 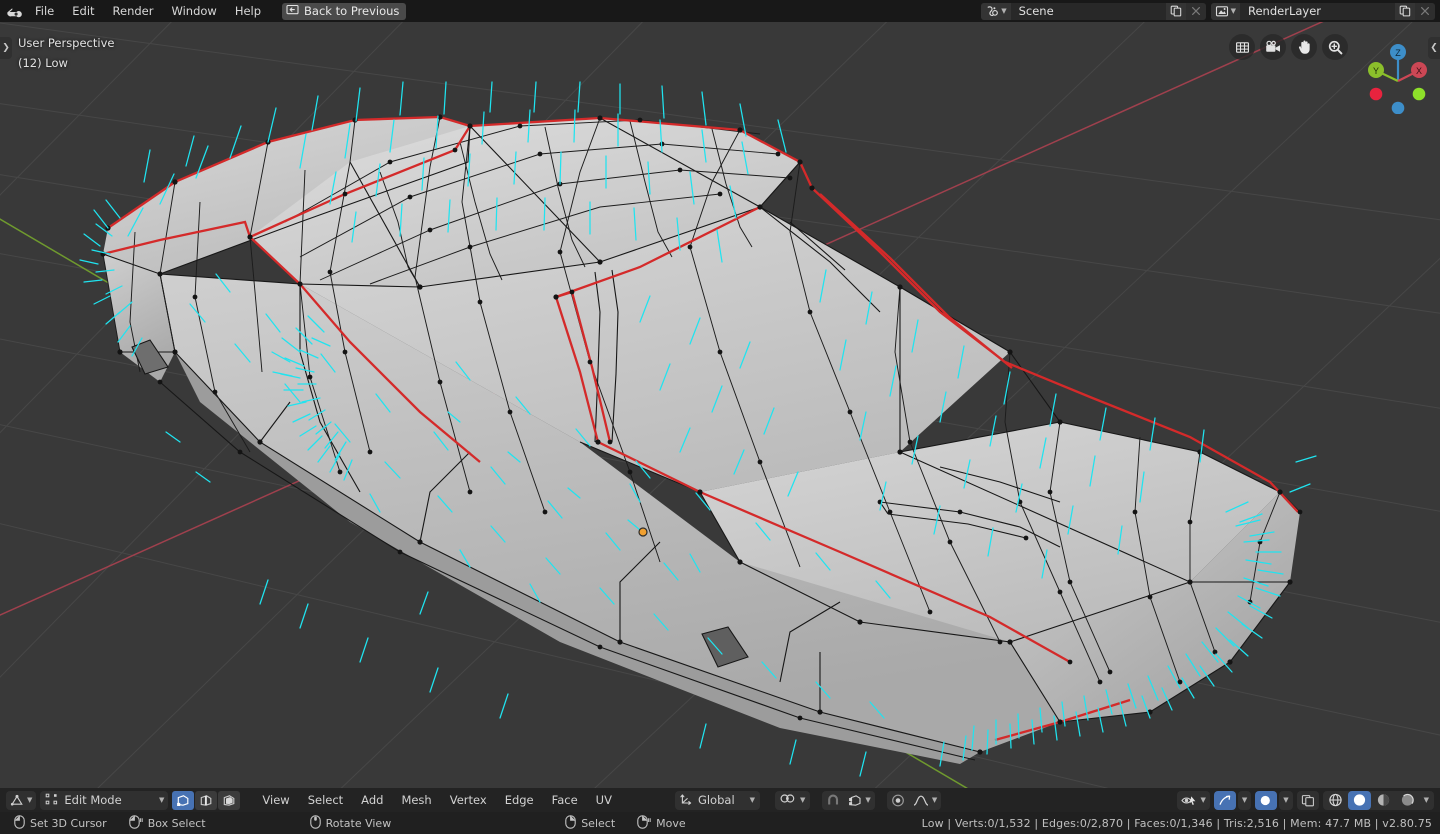 I want to click on eye-cursor-icon: ▼, so click(x=1193, y=800).